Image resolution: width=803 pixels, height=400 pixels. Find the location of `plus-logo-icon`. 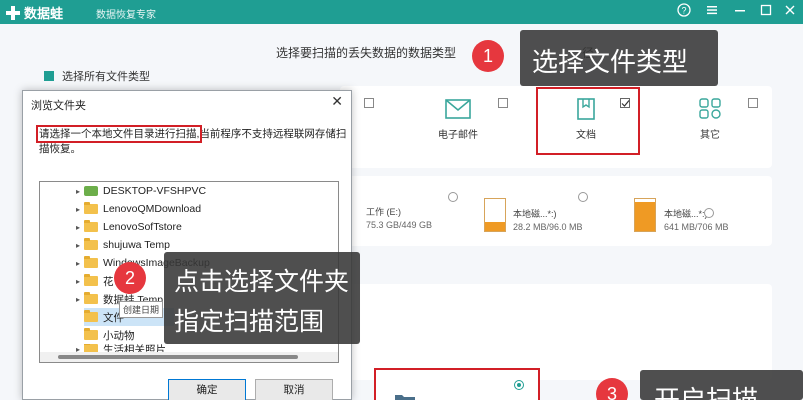

plus-logo-icon is located at coordinates (13, 12).